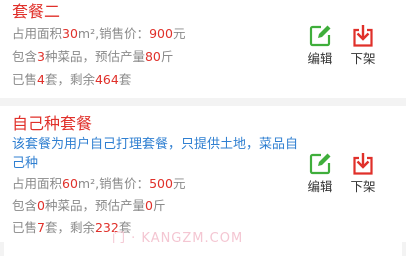 The height and width of the screenshot is (256, 406). Describe the element at coordinates (72, 79) in the screenshot. I see `package-sales: 已售4套，剩余464套` at that location.